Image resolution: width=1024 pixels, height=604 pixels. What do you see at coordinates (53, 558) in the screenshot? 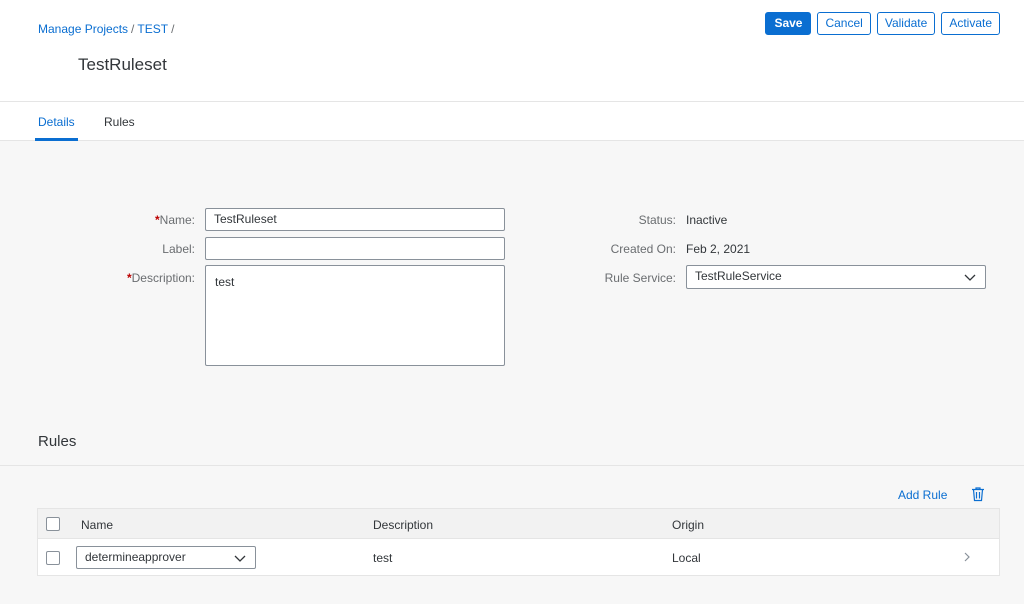
I see `row-checkbox` at bounding box center [53, 558].